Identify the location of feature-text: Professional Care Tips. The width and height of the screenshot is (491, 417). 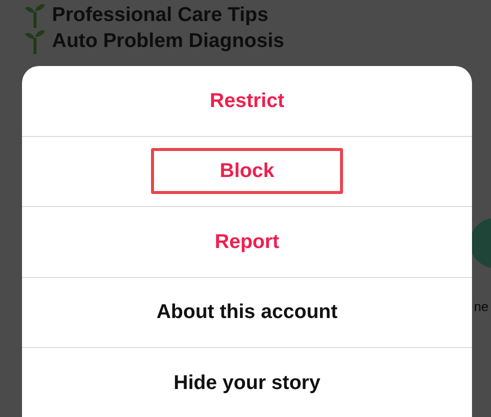
(160, 15).